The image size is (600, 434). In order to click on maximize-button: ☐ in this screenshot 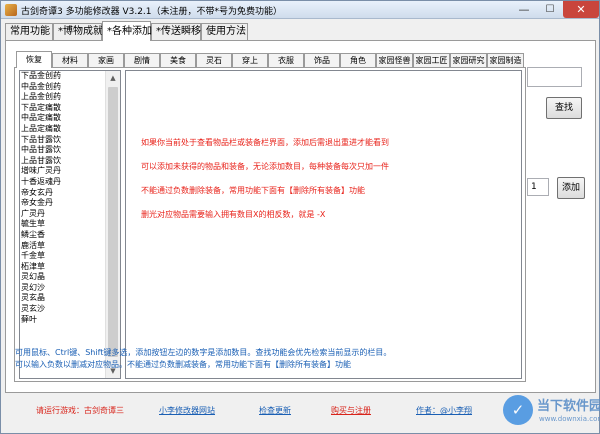, I will do `click(550, 9)`.